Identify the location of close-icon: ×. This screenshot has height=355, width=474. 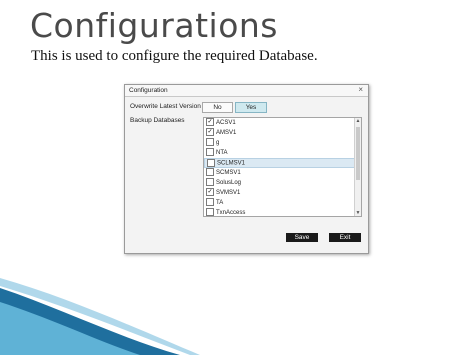
(360, 89).